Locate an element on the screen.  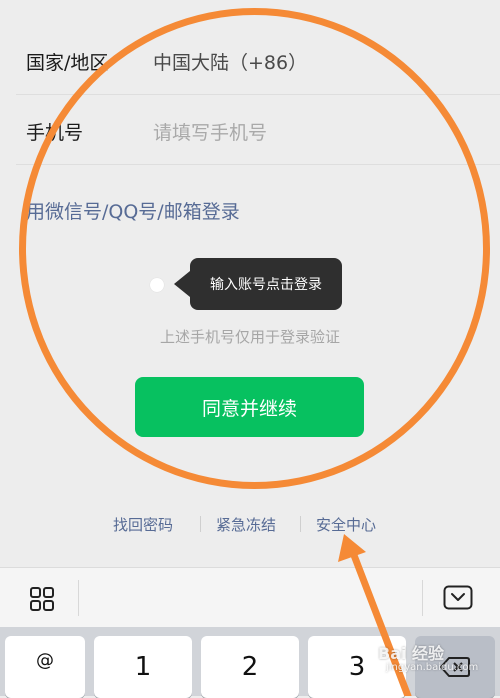
divider is located at coordinates (258, 164).